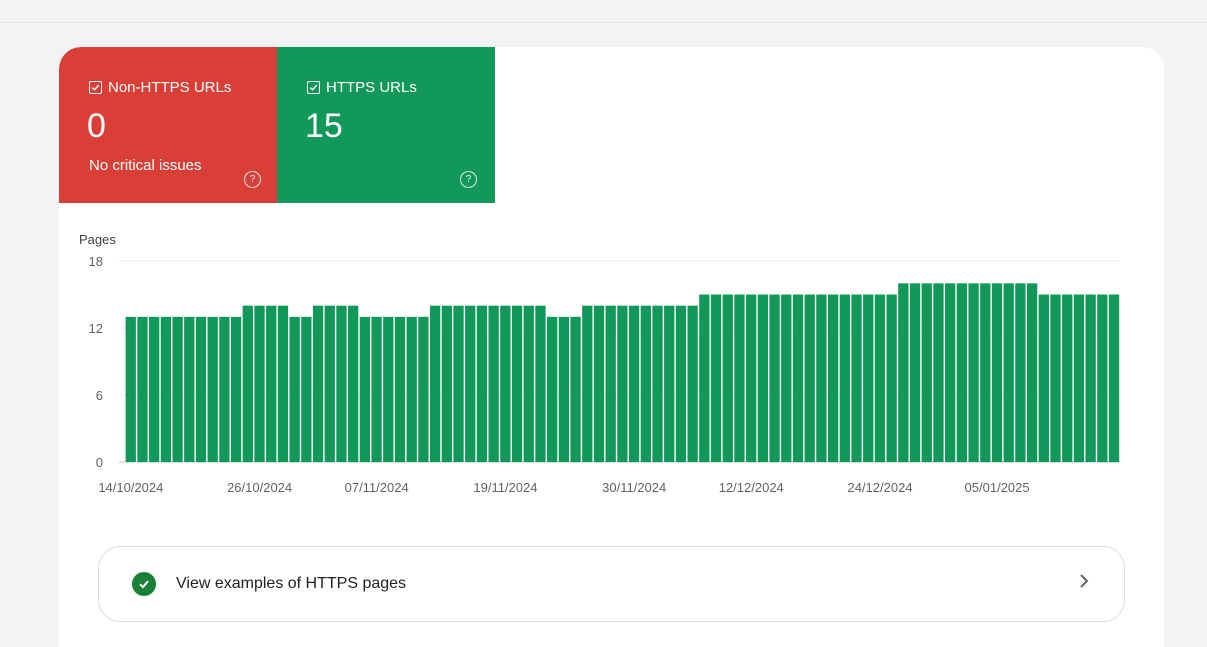 This screenshot has height=647, width=1207. I want to click on https-urls-tile: HTTPS URLs 15 ?, so click(386, 125).